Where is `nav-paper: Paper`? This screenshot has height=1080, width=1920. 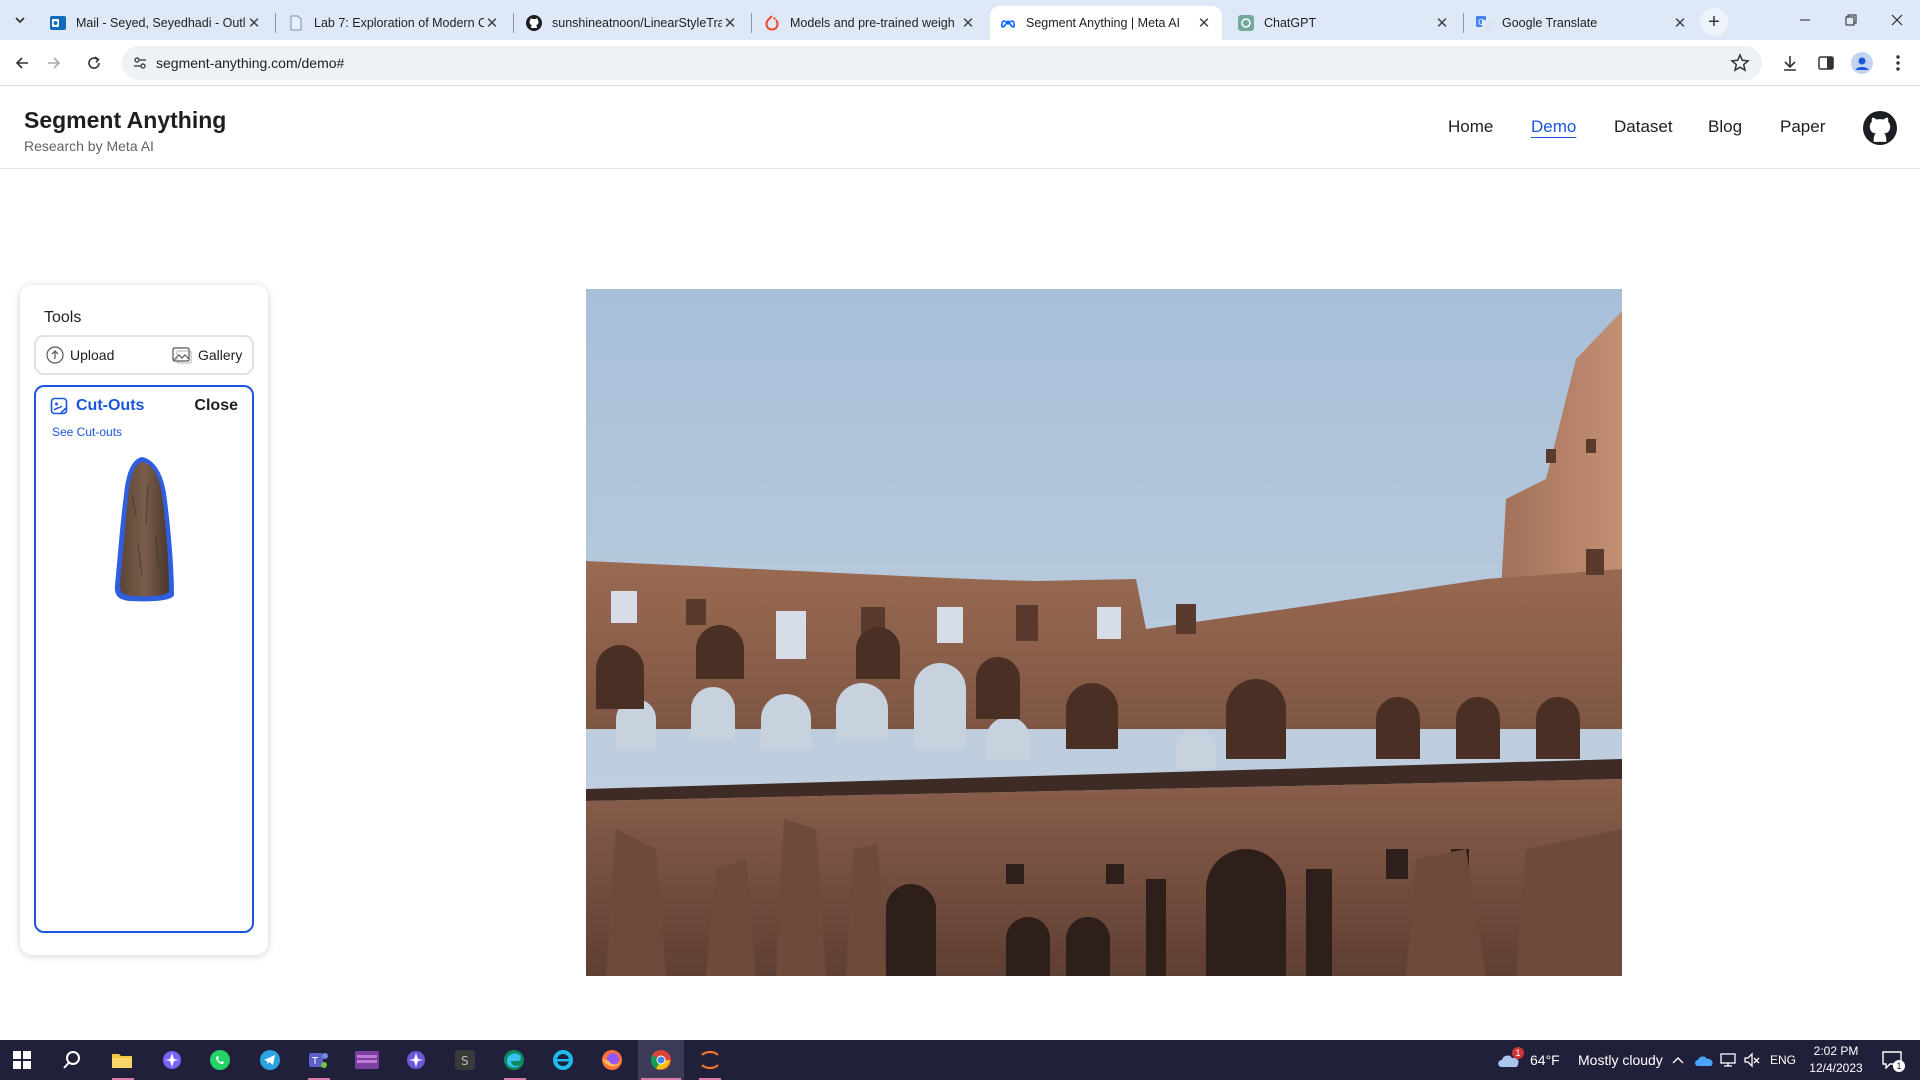
nav-paper: Paper is located at coordinates (1802, 127).